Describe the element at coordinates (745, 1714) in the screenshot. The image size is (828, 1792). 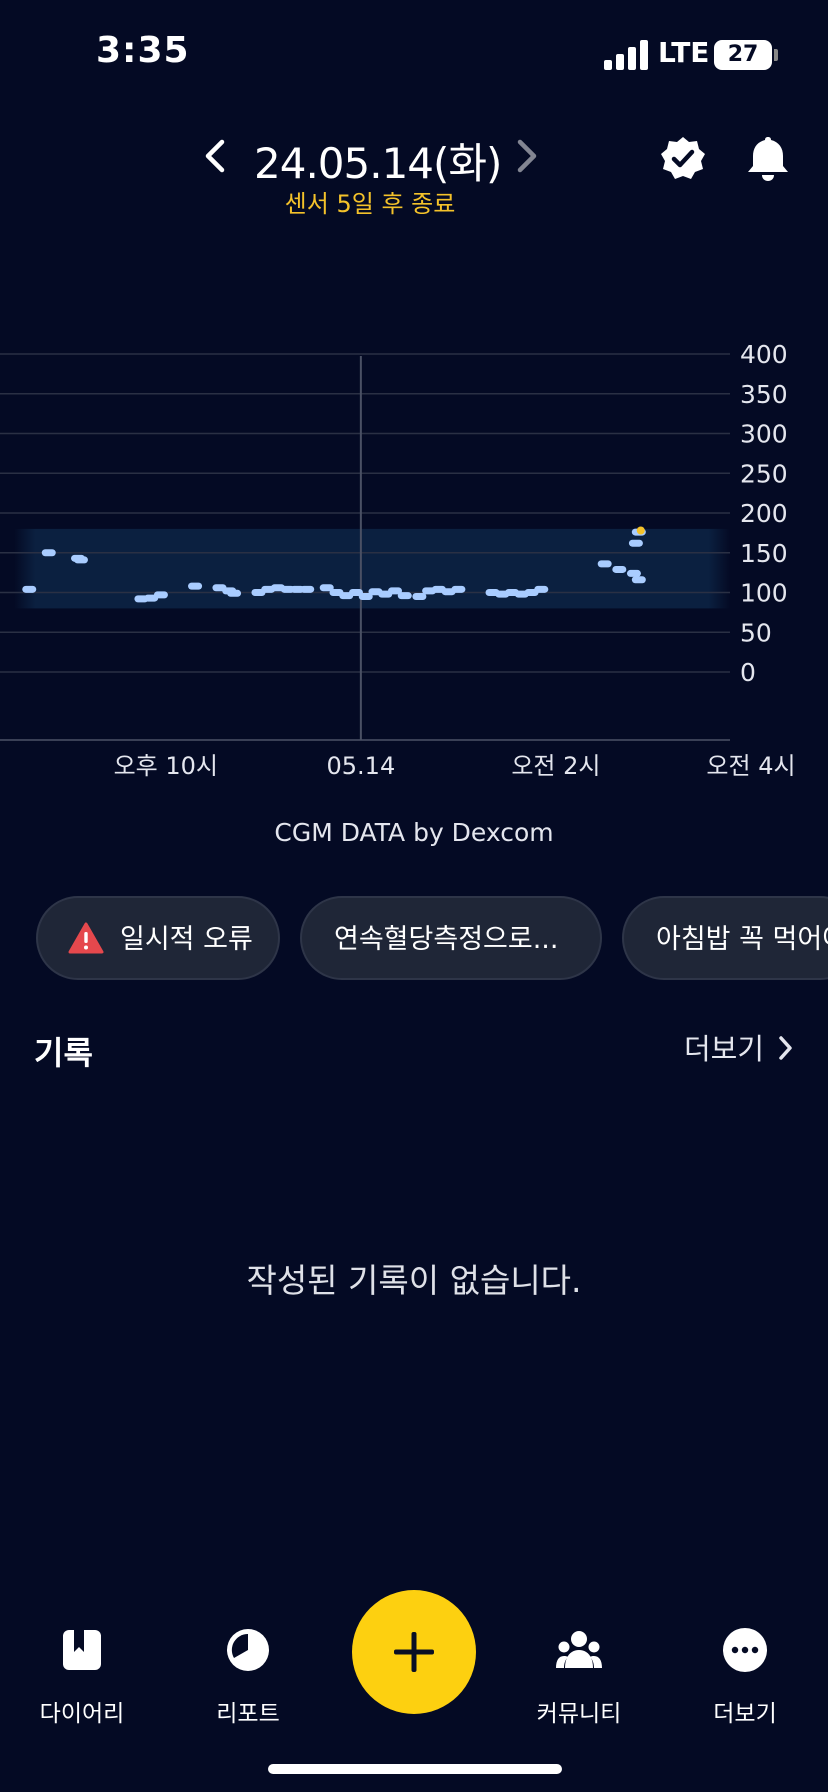
I see `tab-label: 더보기` at that location.